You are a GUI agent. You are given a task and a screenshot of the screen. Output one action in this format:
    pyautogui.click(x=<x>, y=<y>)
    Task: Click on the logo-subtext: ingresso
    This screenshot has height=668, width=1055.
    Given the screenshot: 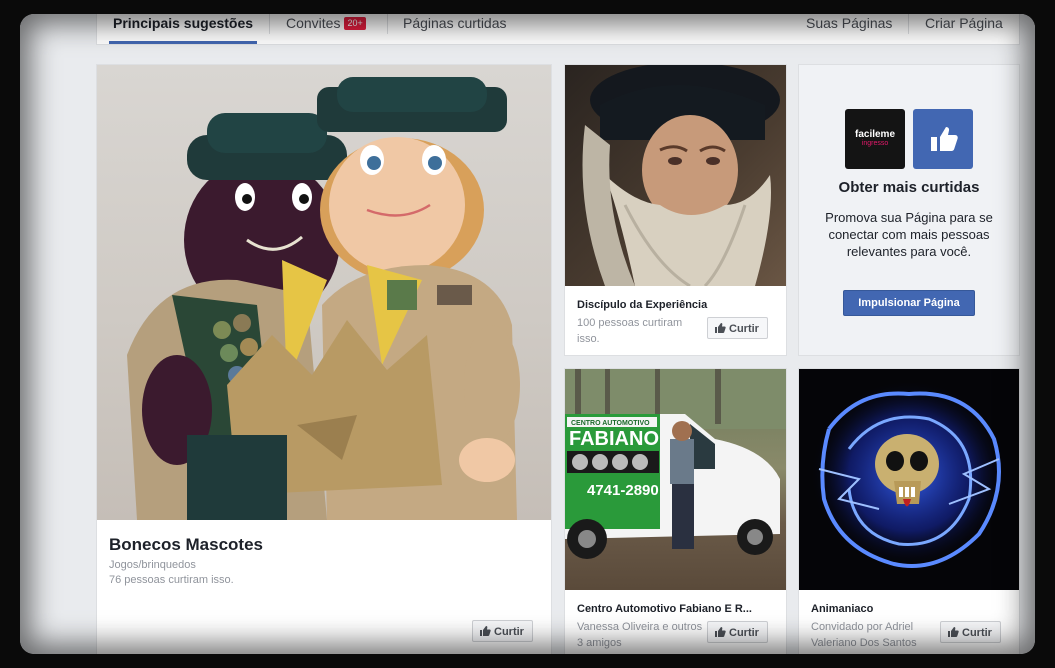 What is the action you would take?
    pyautogui.click(x=875, y=143)
    